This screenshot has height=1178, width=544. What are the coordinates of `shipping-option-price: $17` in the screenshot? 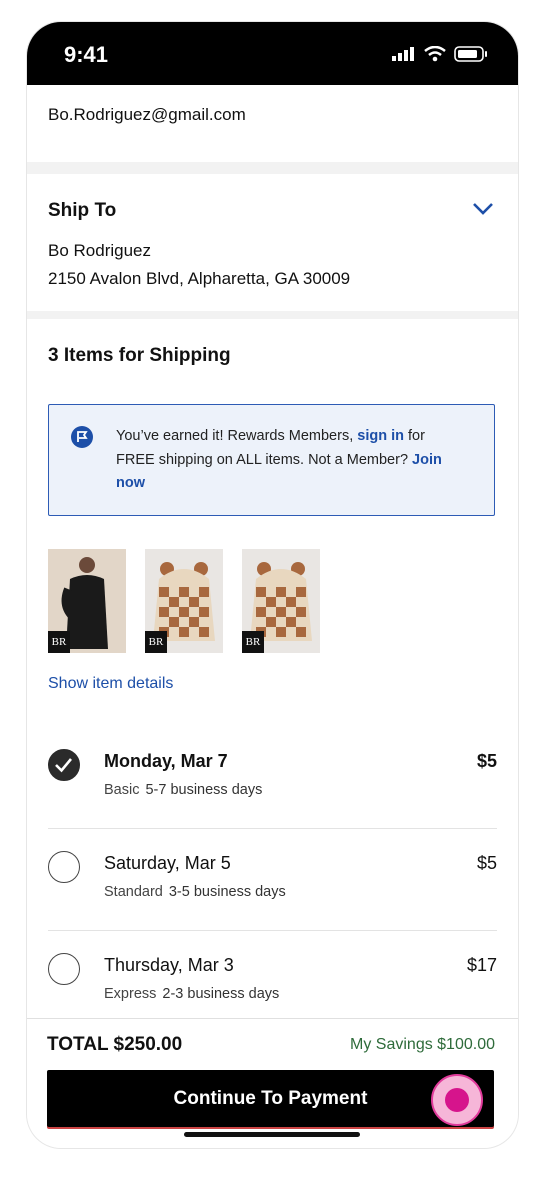 It's located at (481, 965).